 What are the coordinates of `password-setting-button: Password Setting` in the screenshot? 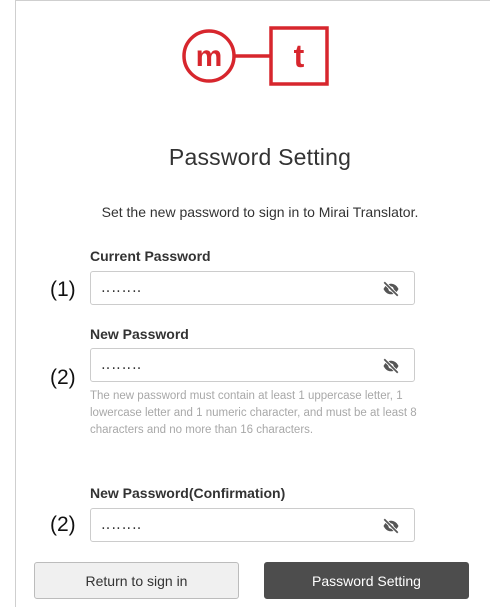 It's located at (366, 580).